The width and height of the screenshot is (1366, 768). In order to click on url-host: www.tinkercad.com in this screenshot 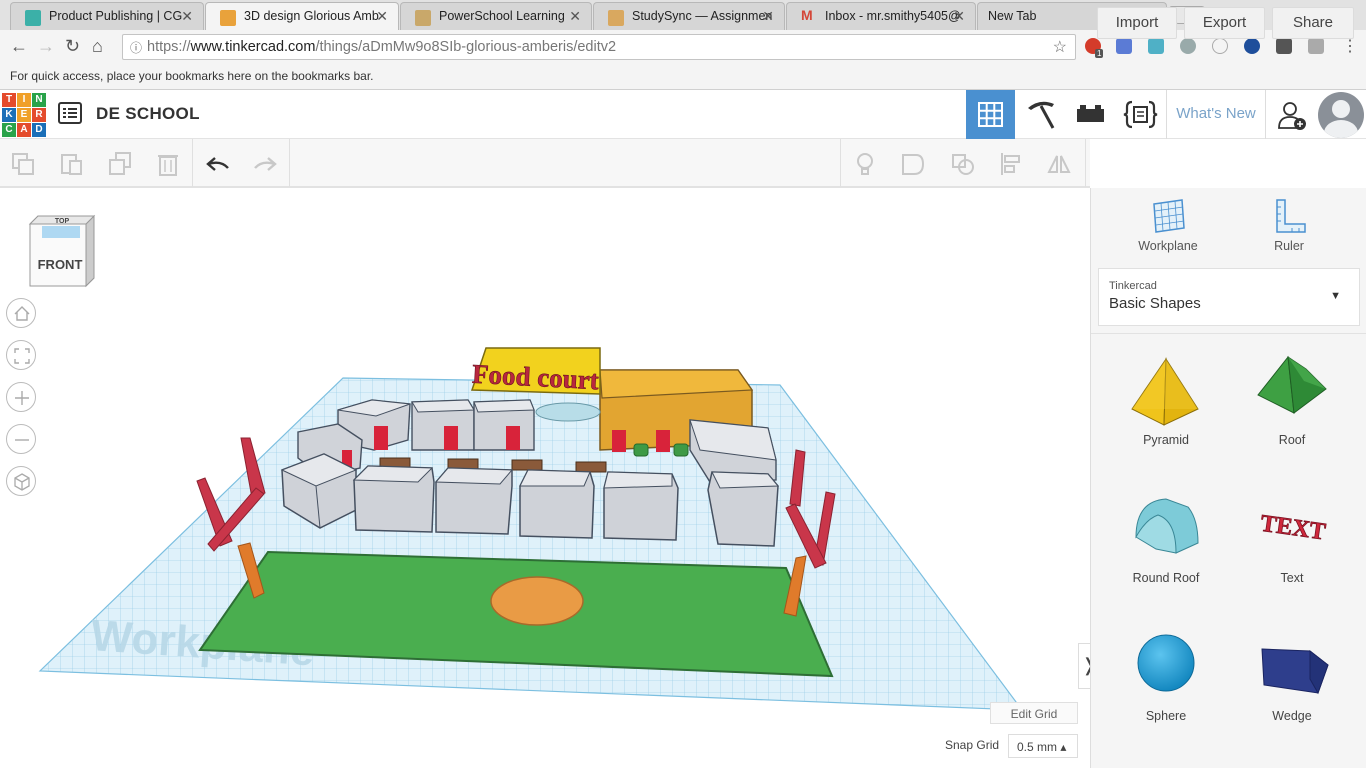, I will do `click(253, 47)`.